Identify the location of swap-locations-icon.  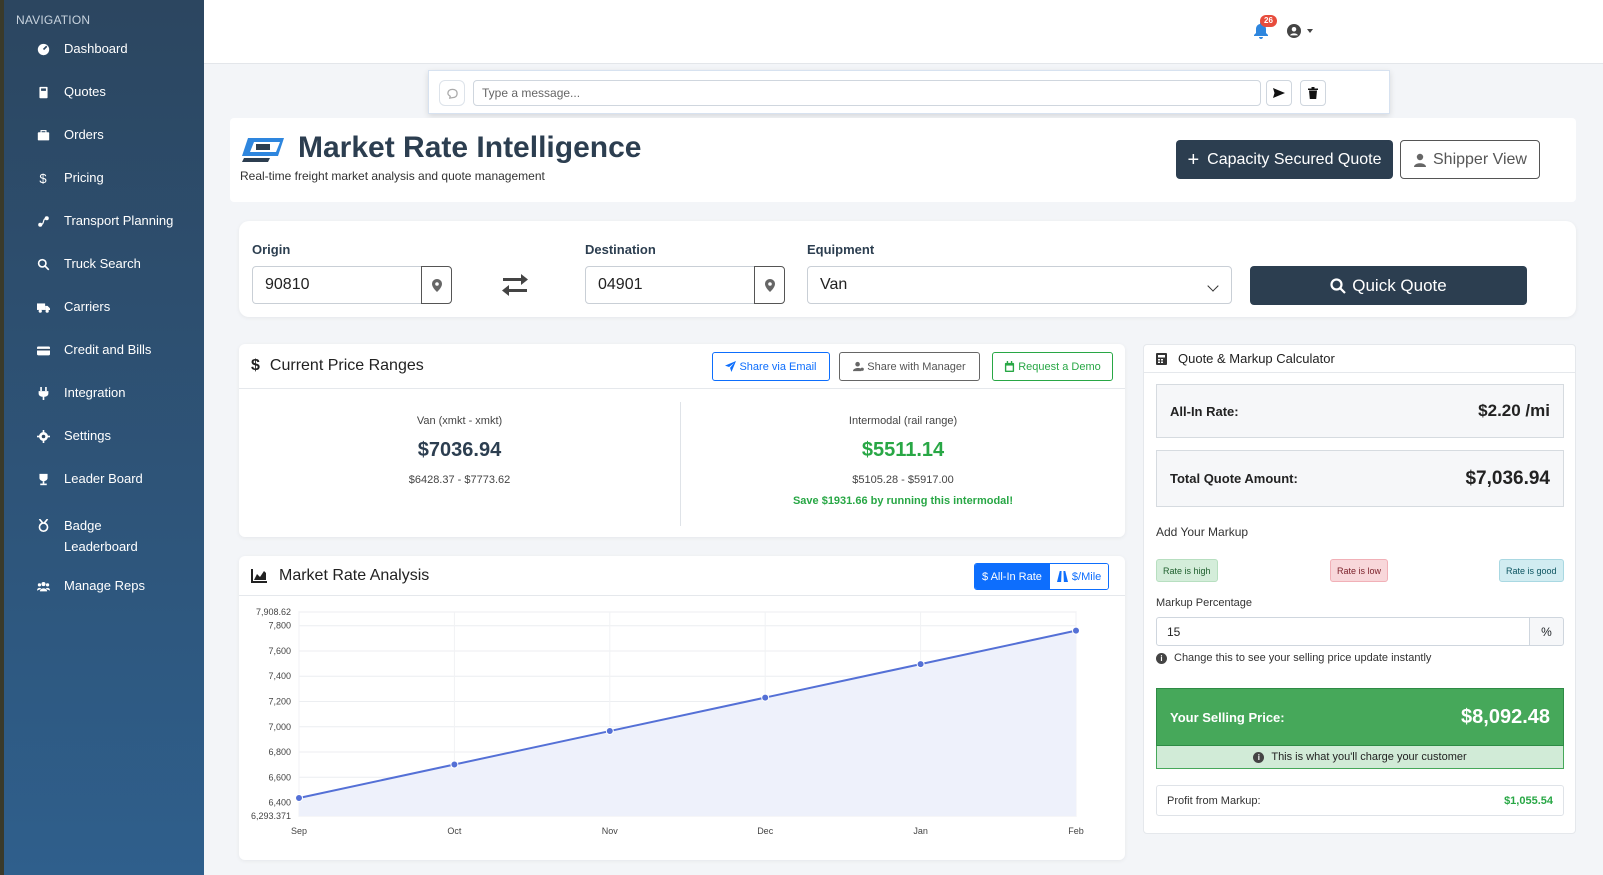
(515, 285).